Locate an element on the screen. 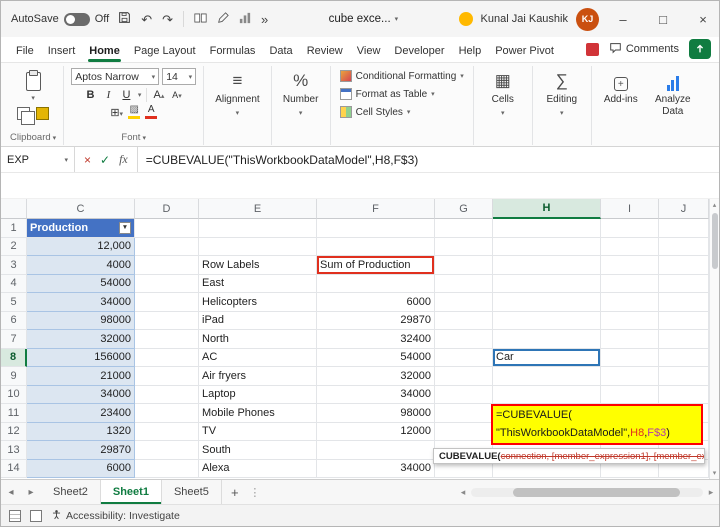 Image resolution: width=720 pixels, height=527 pixels. cell-E2 is located at coordinates (258, 246).